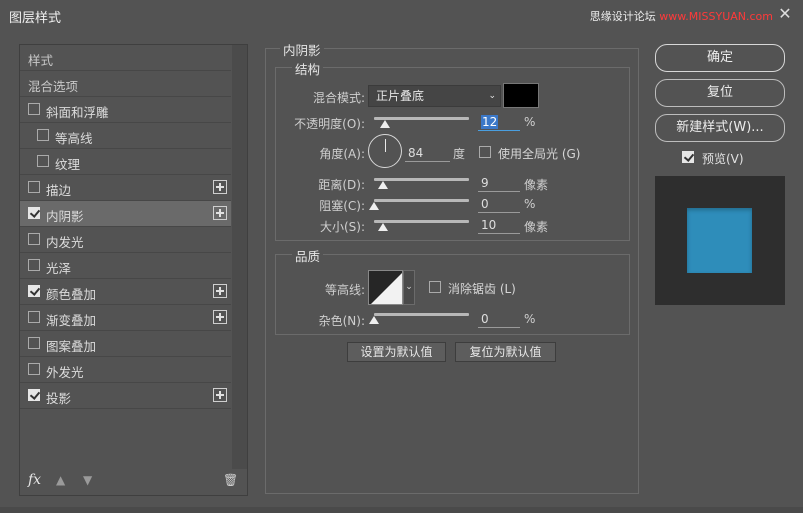 The image size is (803, 513). I want to click on watermark-site-name: 思缘设计论坛, so click(622, 16).